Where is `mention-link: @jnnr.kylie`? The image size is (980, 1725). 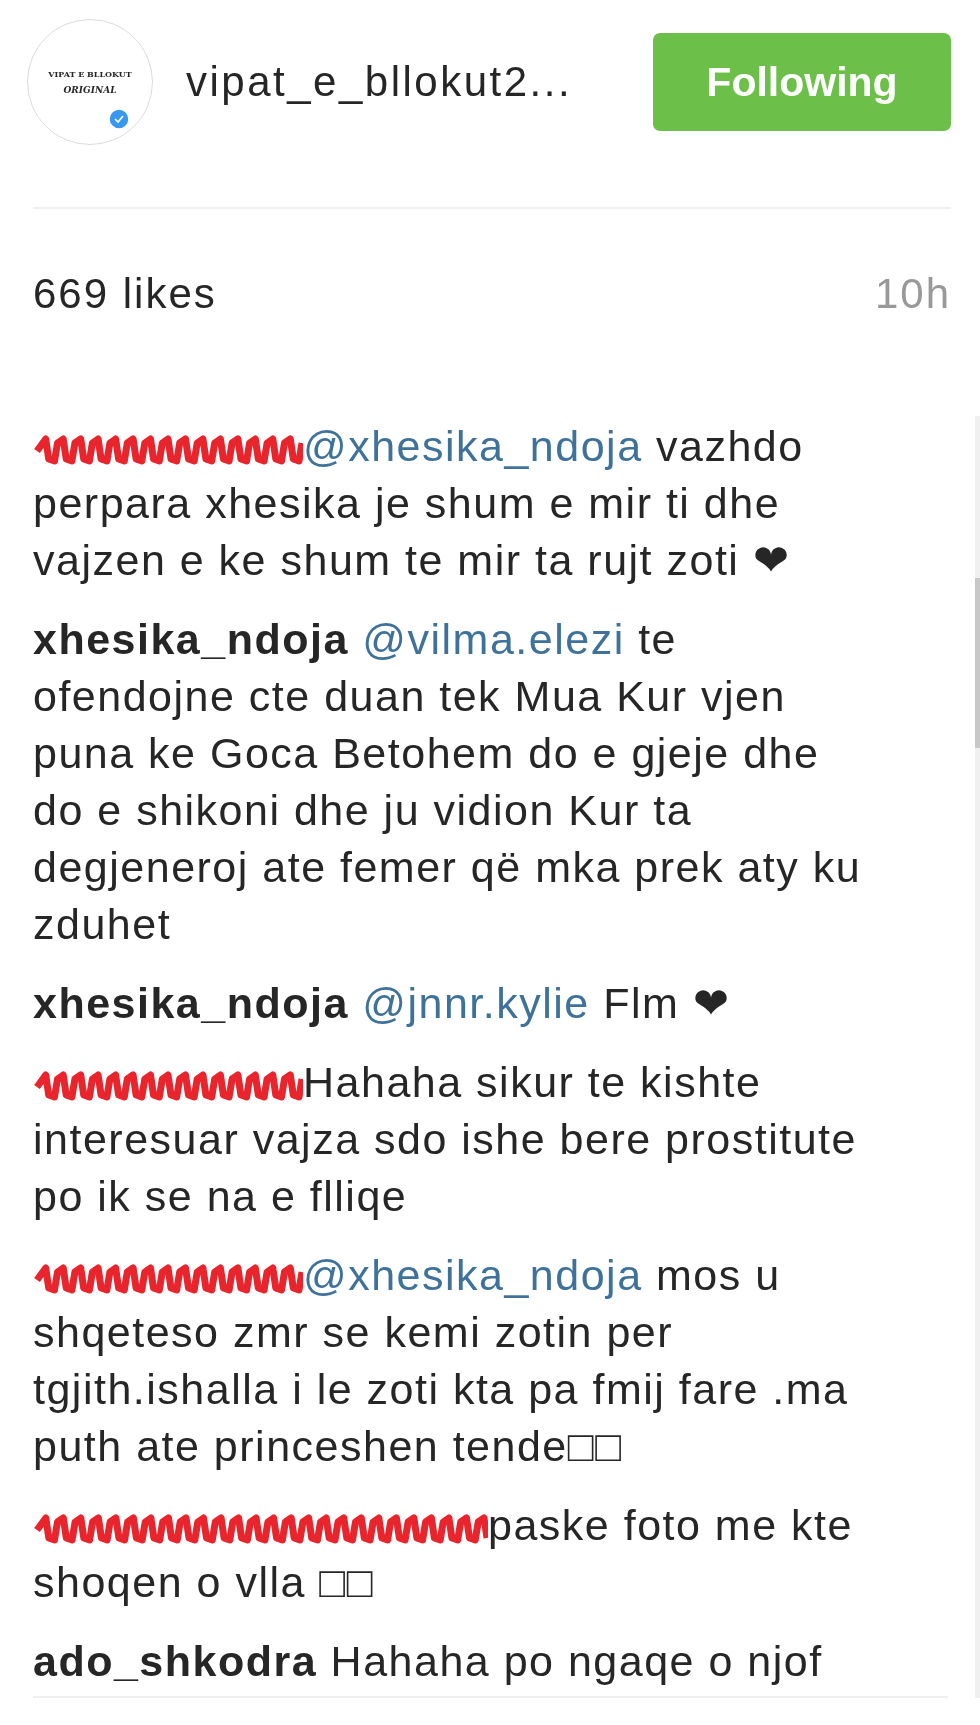 mention-link: @jnnr.kylie is located at coordinates (476, 1003).